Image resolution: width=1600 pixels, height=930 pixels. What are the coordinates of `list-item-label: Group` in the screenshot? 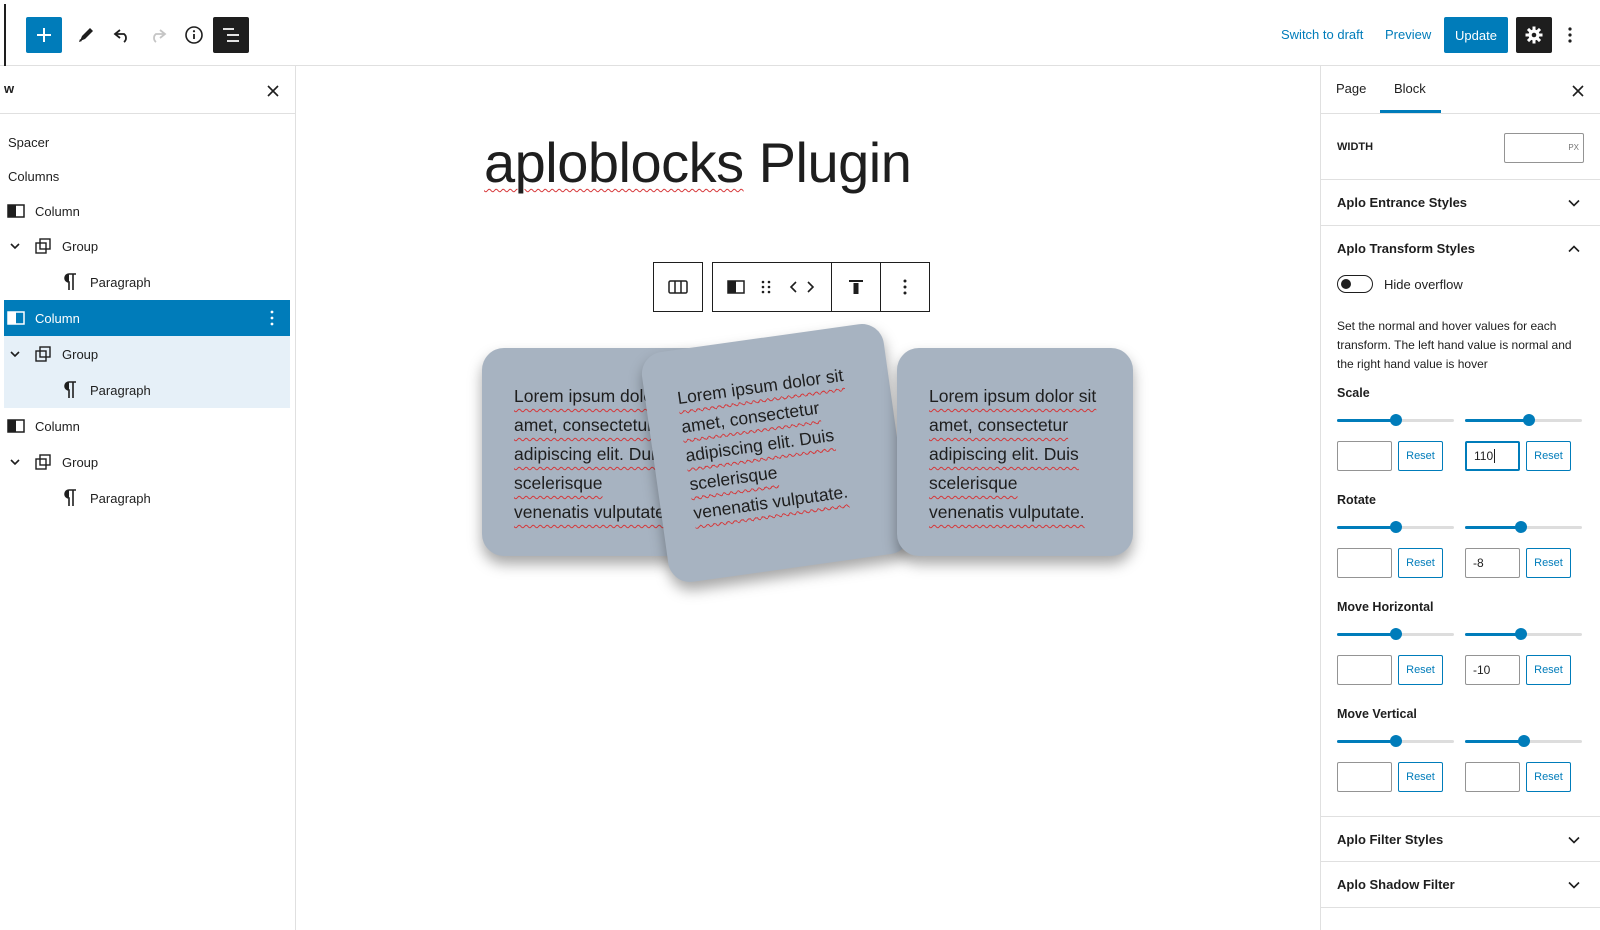 It's located at (80, 246).